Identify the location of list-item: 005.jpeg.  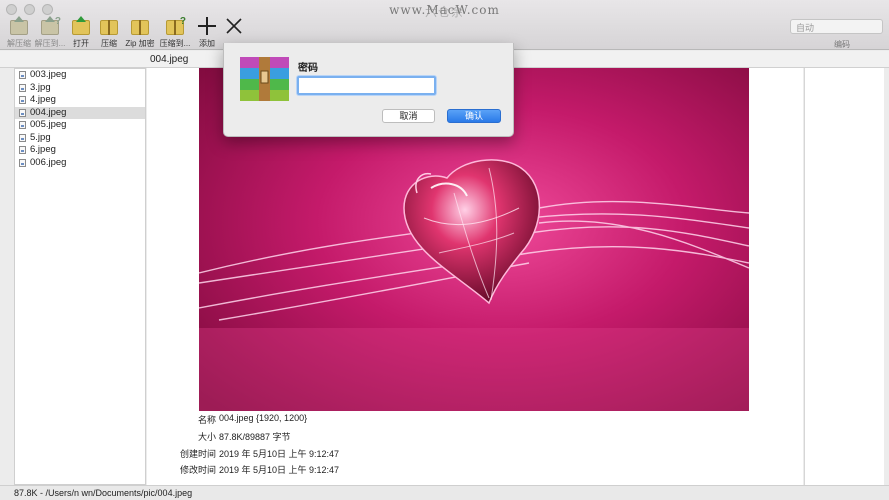
(80, 125).